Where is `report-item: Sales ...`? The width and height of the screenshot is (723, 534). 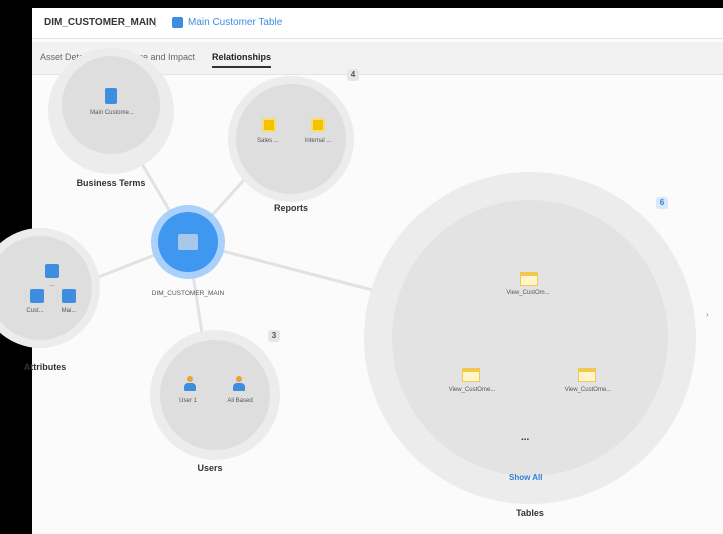
report-item: Sales ... is located at coordinates (268, 141).